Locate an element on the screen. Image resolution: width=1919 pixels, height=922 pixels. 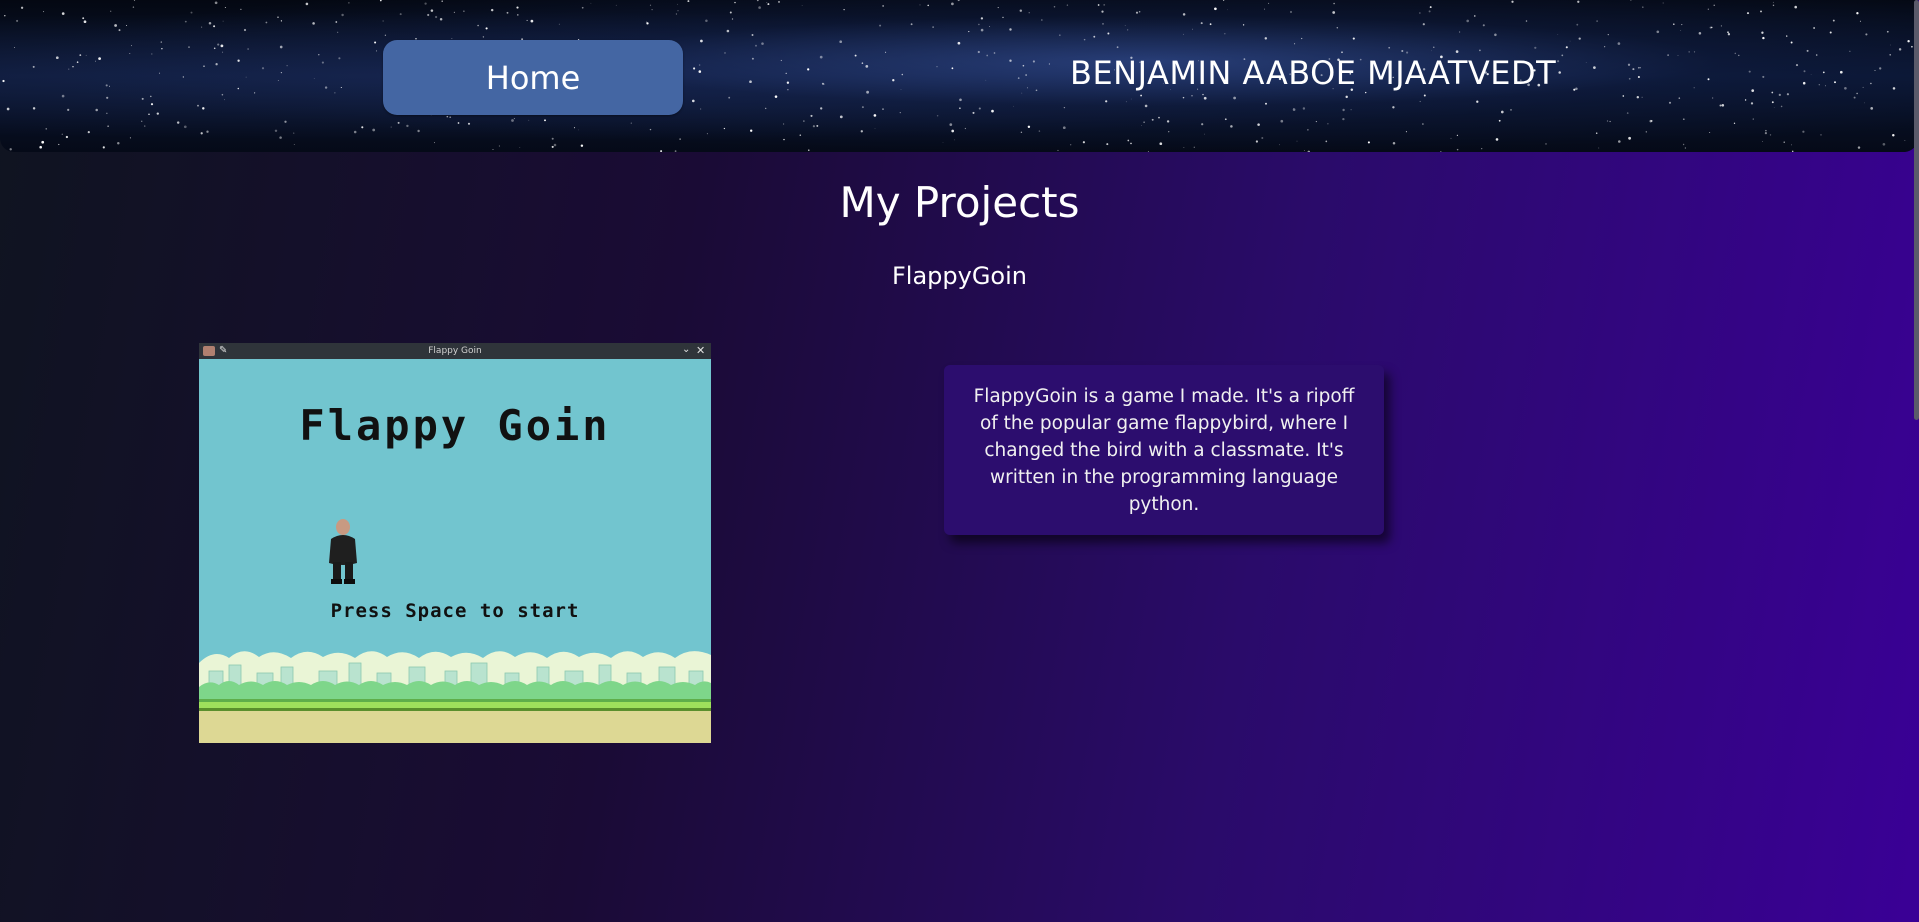
game-title: Flappy Goin is located at coordinates (455, 425).